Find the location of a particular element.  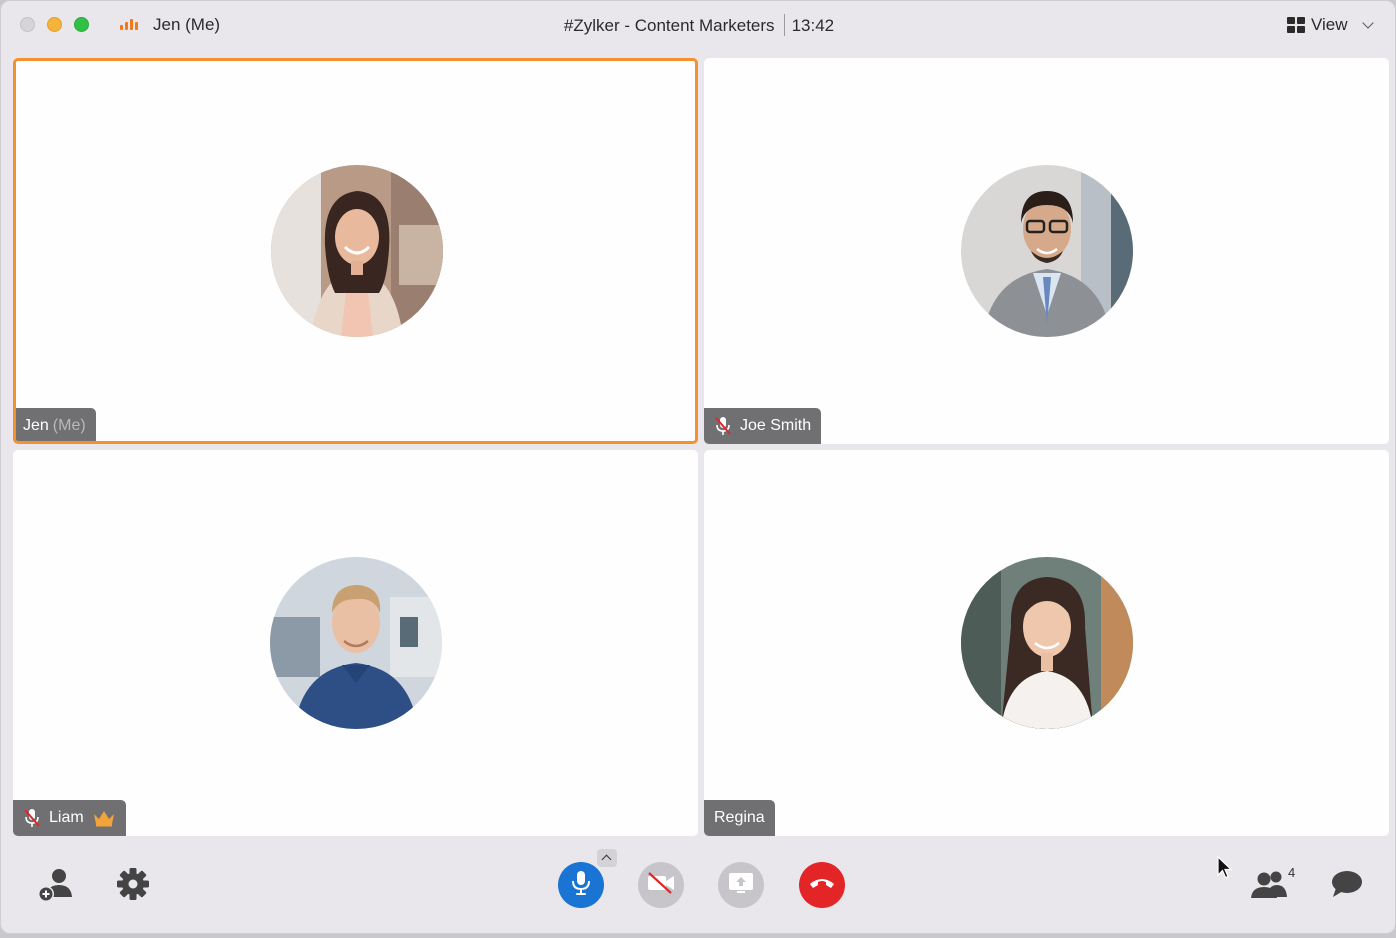

avatar-jen is located at coordinates (357, 251).